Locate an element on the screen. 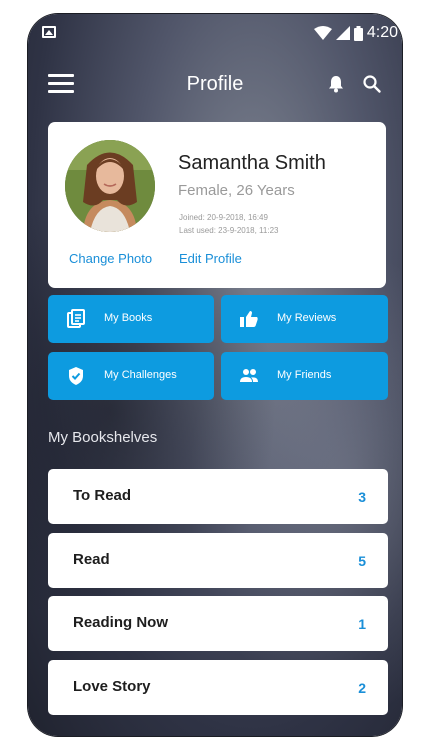 This screenshot has height=750, width=431. my-reviews-label: My Reviews is located at coordinates (307, 318).